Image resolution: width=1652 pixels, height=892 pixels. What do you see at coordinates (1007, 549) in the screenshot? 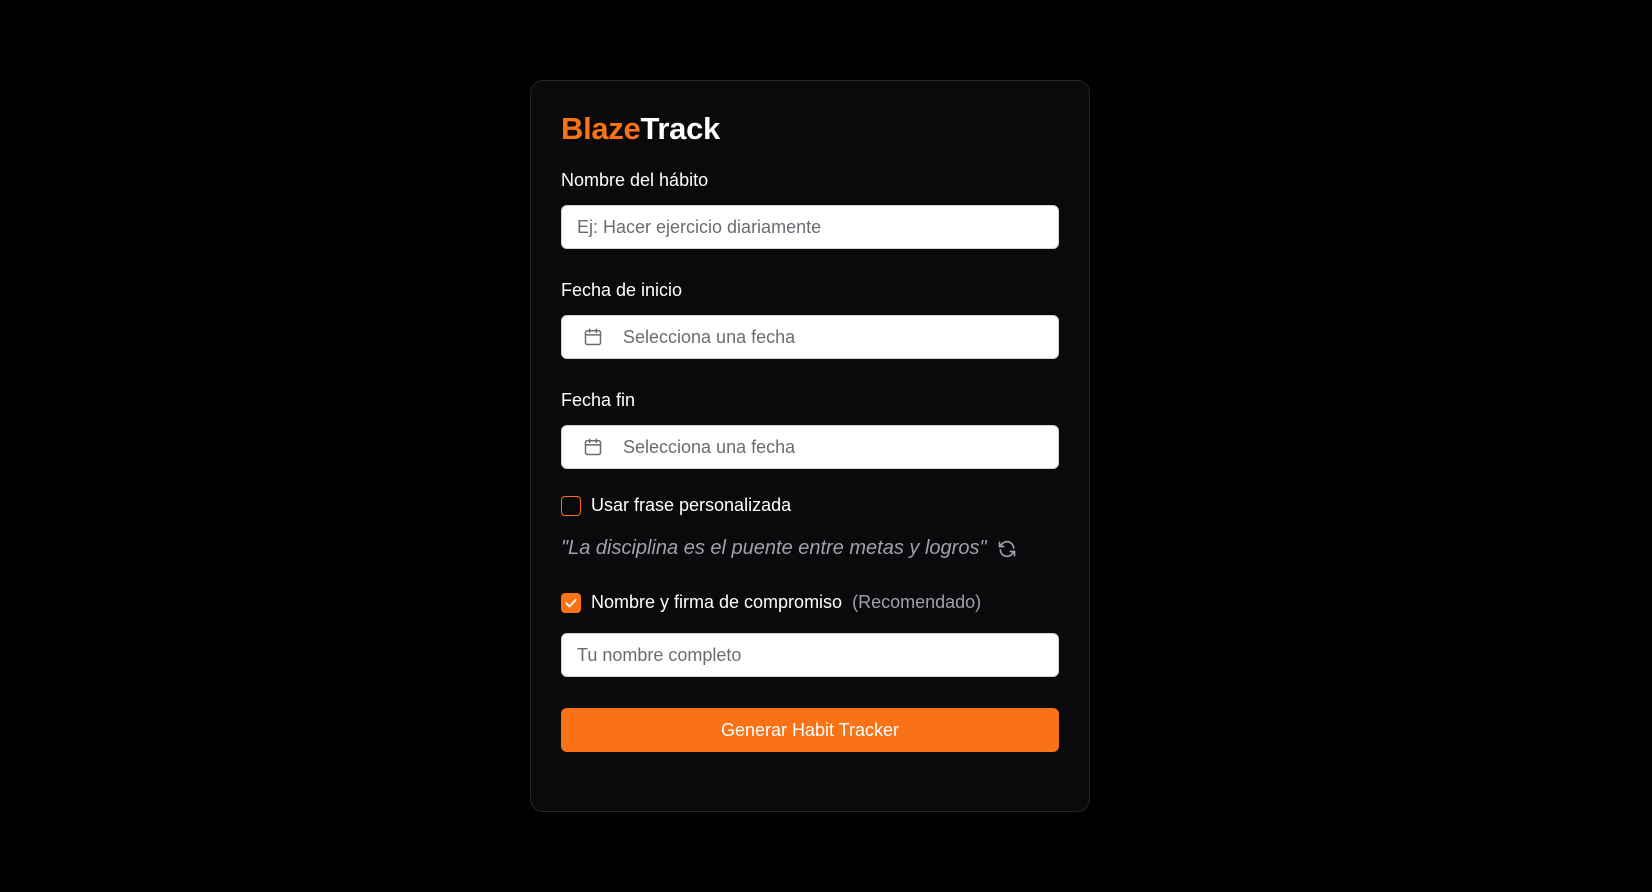
I see `refresh-icon` at bounding box center [1007, 549].